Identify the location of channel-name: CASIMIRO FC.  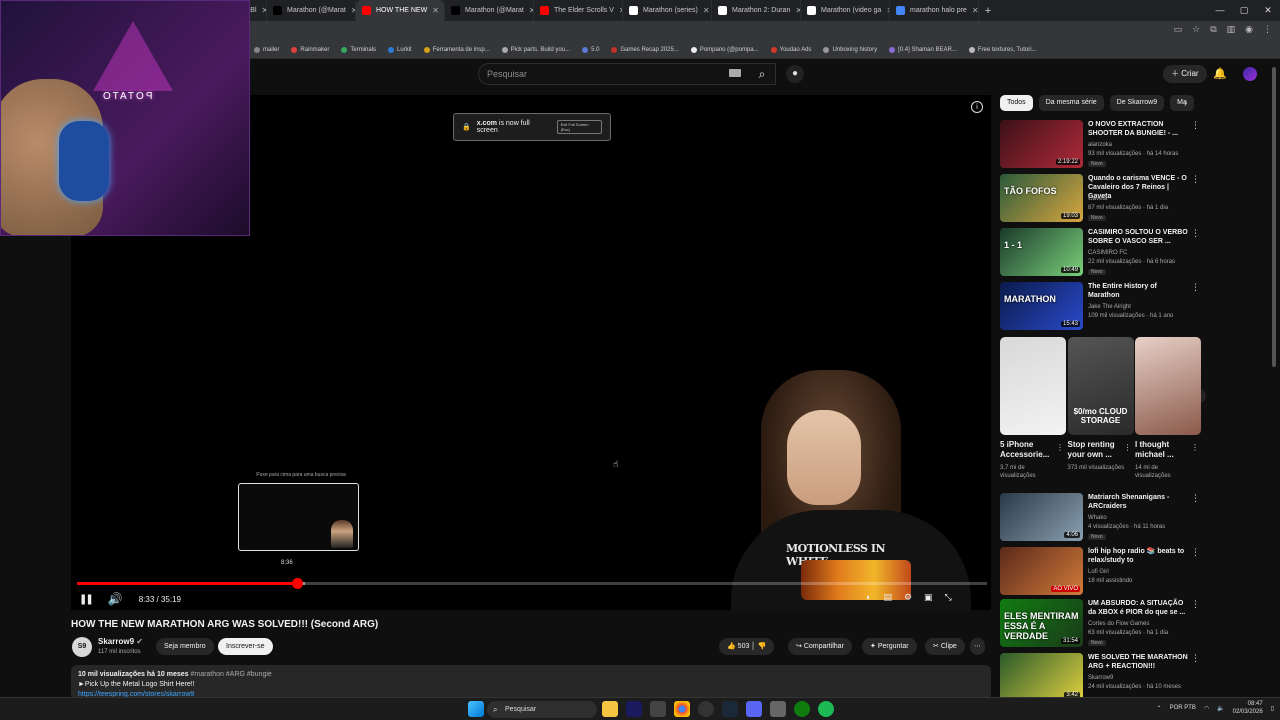
(1107, 253).